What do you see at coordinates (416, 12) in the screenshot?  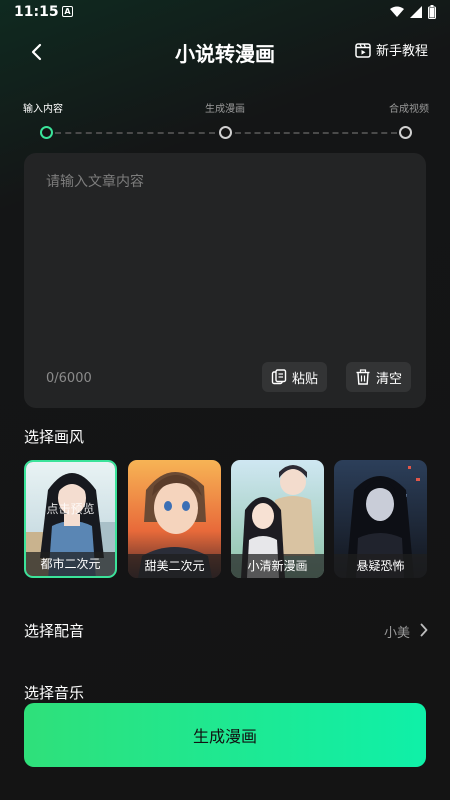 I see `signal-icon` at bounding box center [416, 12].